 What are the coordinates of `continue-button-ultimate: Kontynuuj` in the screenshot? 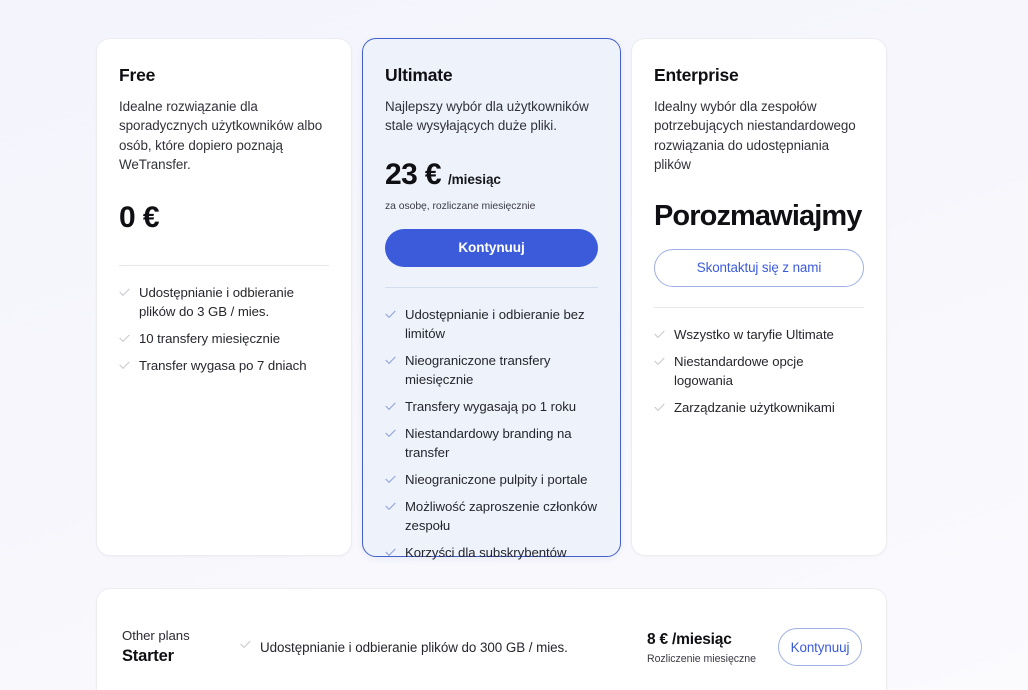 It's located at (491, 247).